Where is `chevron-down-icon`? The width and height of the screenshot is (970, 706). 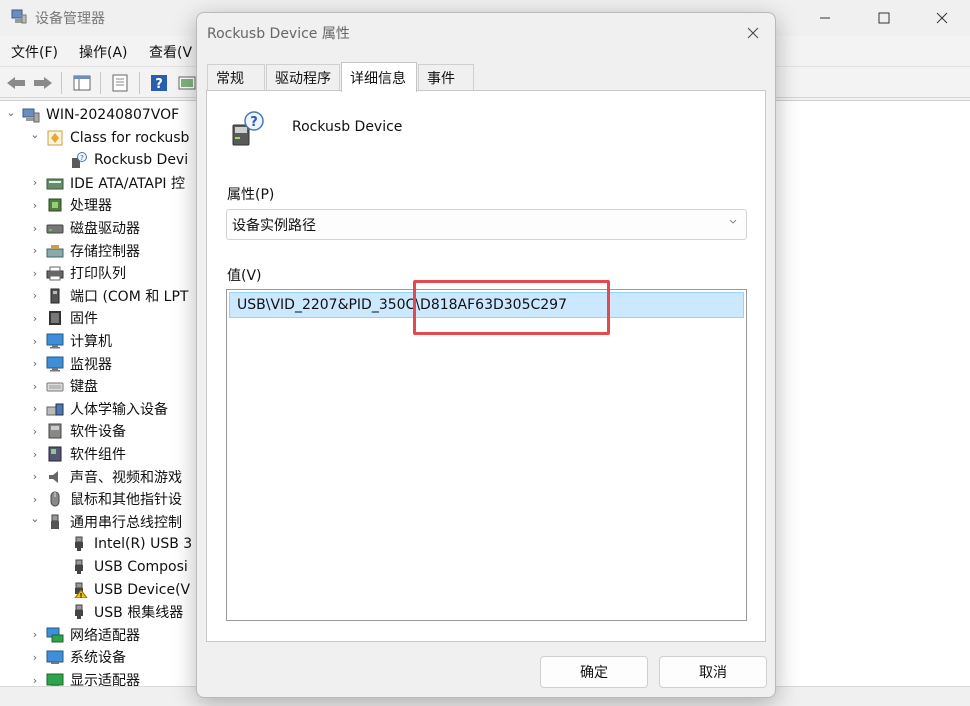
chevron-down-icon is located at coordinates (733, 221).